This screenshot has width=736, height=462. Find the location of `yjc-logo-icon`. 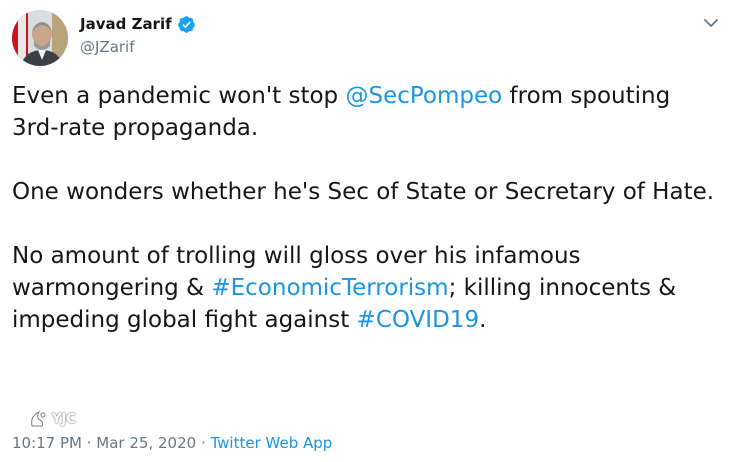

yjc-logo-icon is located at coordinates (38, 418).